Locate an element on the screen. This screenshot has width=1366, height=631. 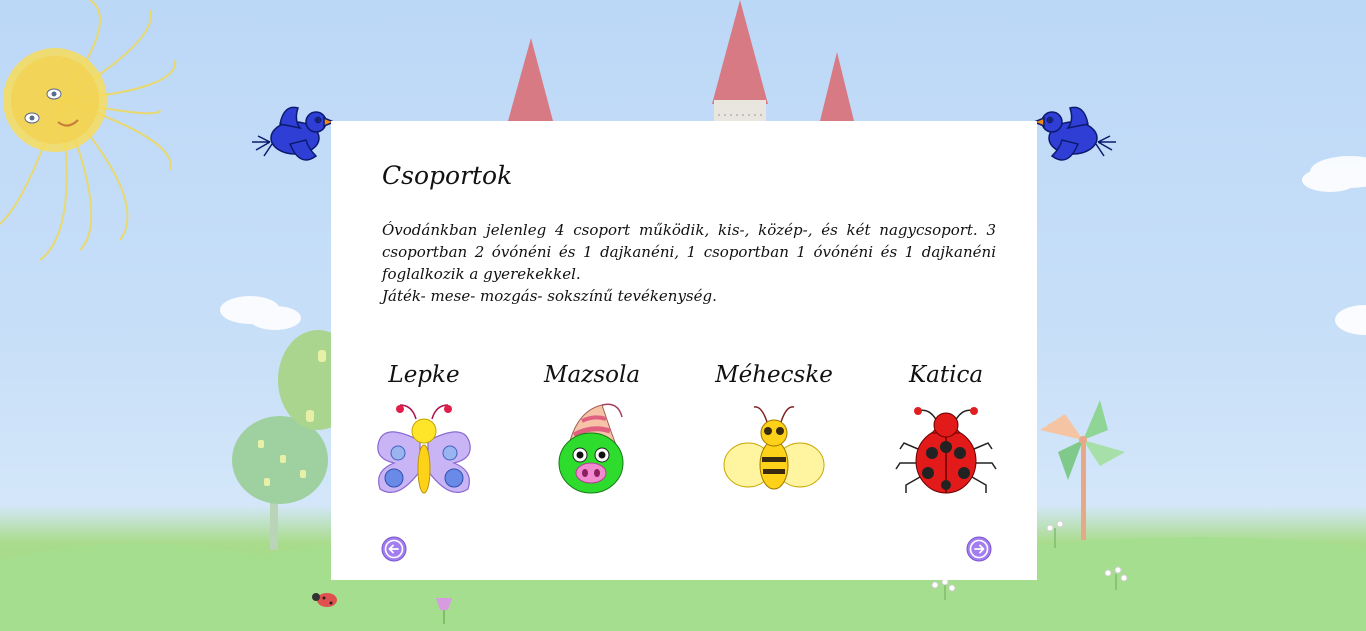
group-name: Katica is located at coordinates (946, 375).